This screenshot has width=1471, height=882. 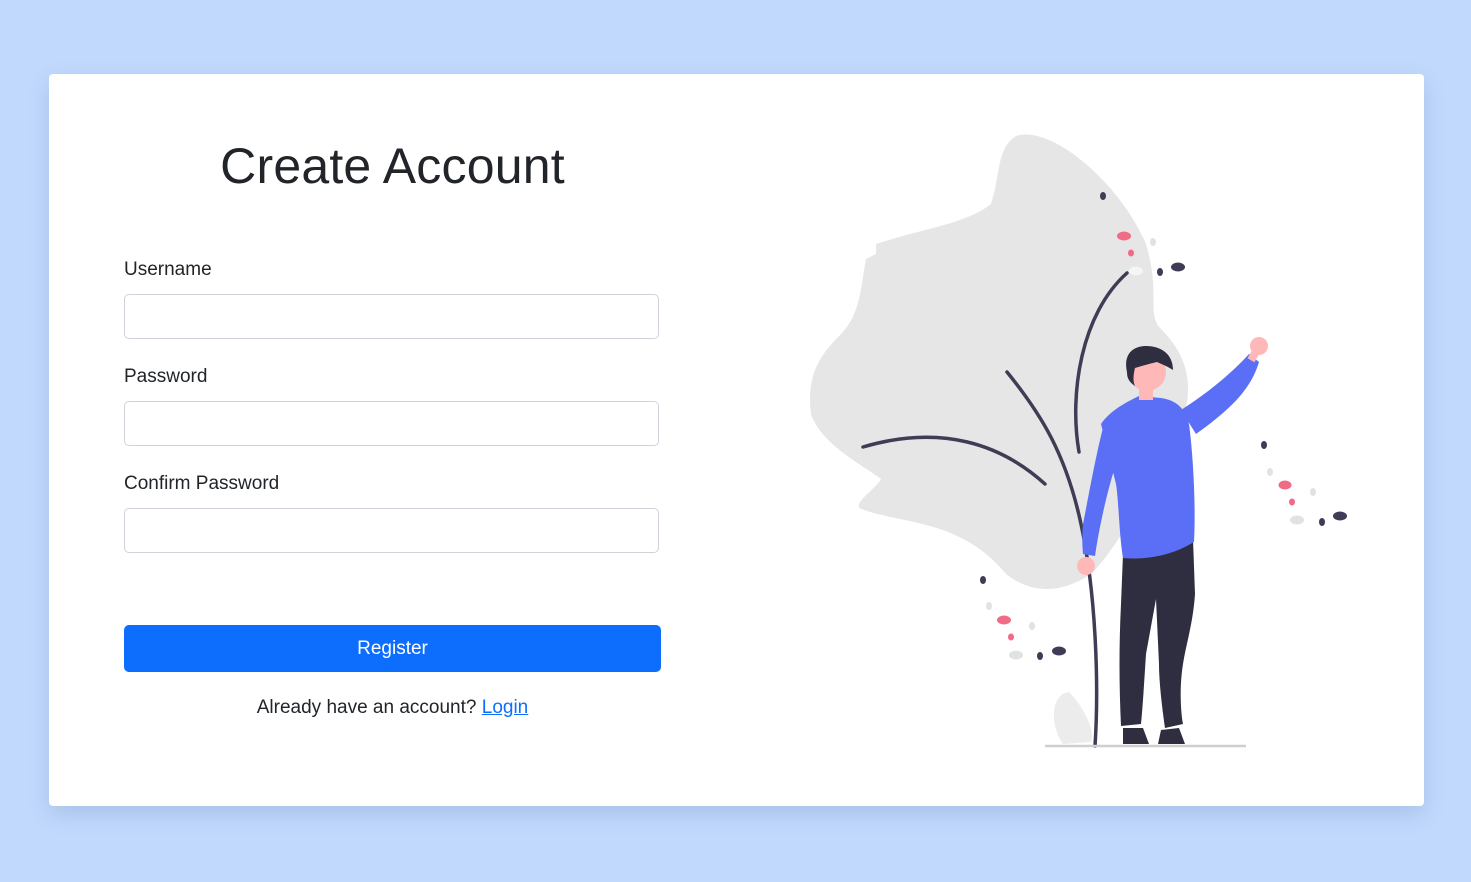 What do you see at coordinates (1136, 736) in the screenshot?
I see `person-shoe-left` at bounding box center [1136, 736].